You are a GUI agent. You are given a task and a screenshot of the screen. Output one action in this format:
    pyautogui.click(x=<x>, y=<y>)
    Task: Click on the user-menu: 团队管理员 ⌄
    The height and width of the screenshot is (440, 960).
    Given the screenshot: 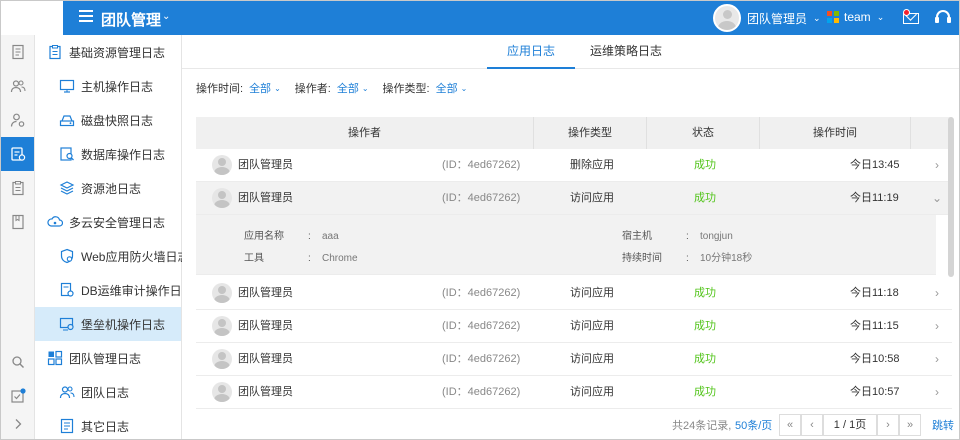 What is the action you would take?
    pyautogui.click(x=767, y=18)
    